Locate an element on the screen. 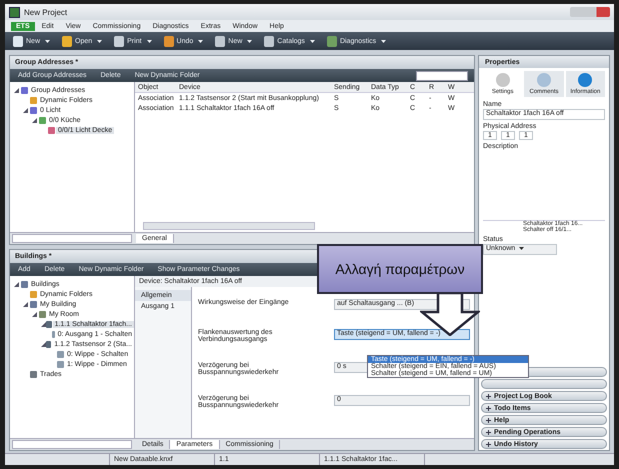 The height and width of the screenshot is (469, 619). app-icon is located at coordinates (14, 12).